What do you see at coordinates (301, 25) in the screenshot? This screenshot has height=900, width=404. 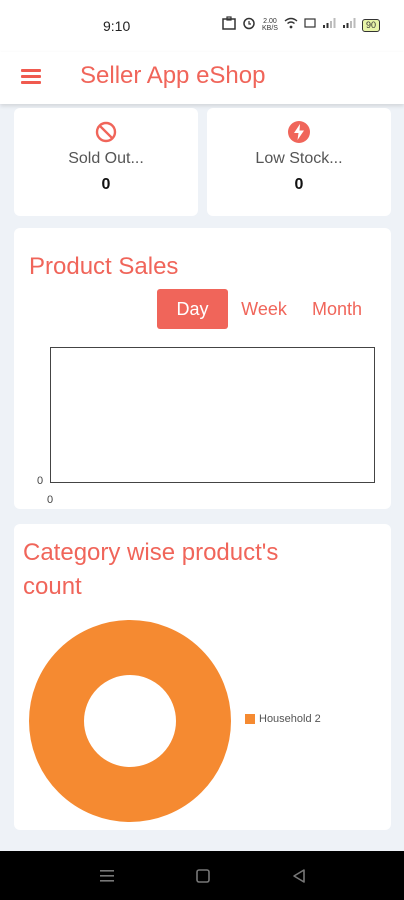 I see `status-icons: 2.00 KB/S 90` at bounding box center [301, 25].